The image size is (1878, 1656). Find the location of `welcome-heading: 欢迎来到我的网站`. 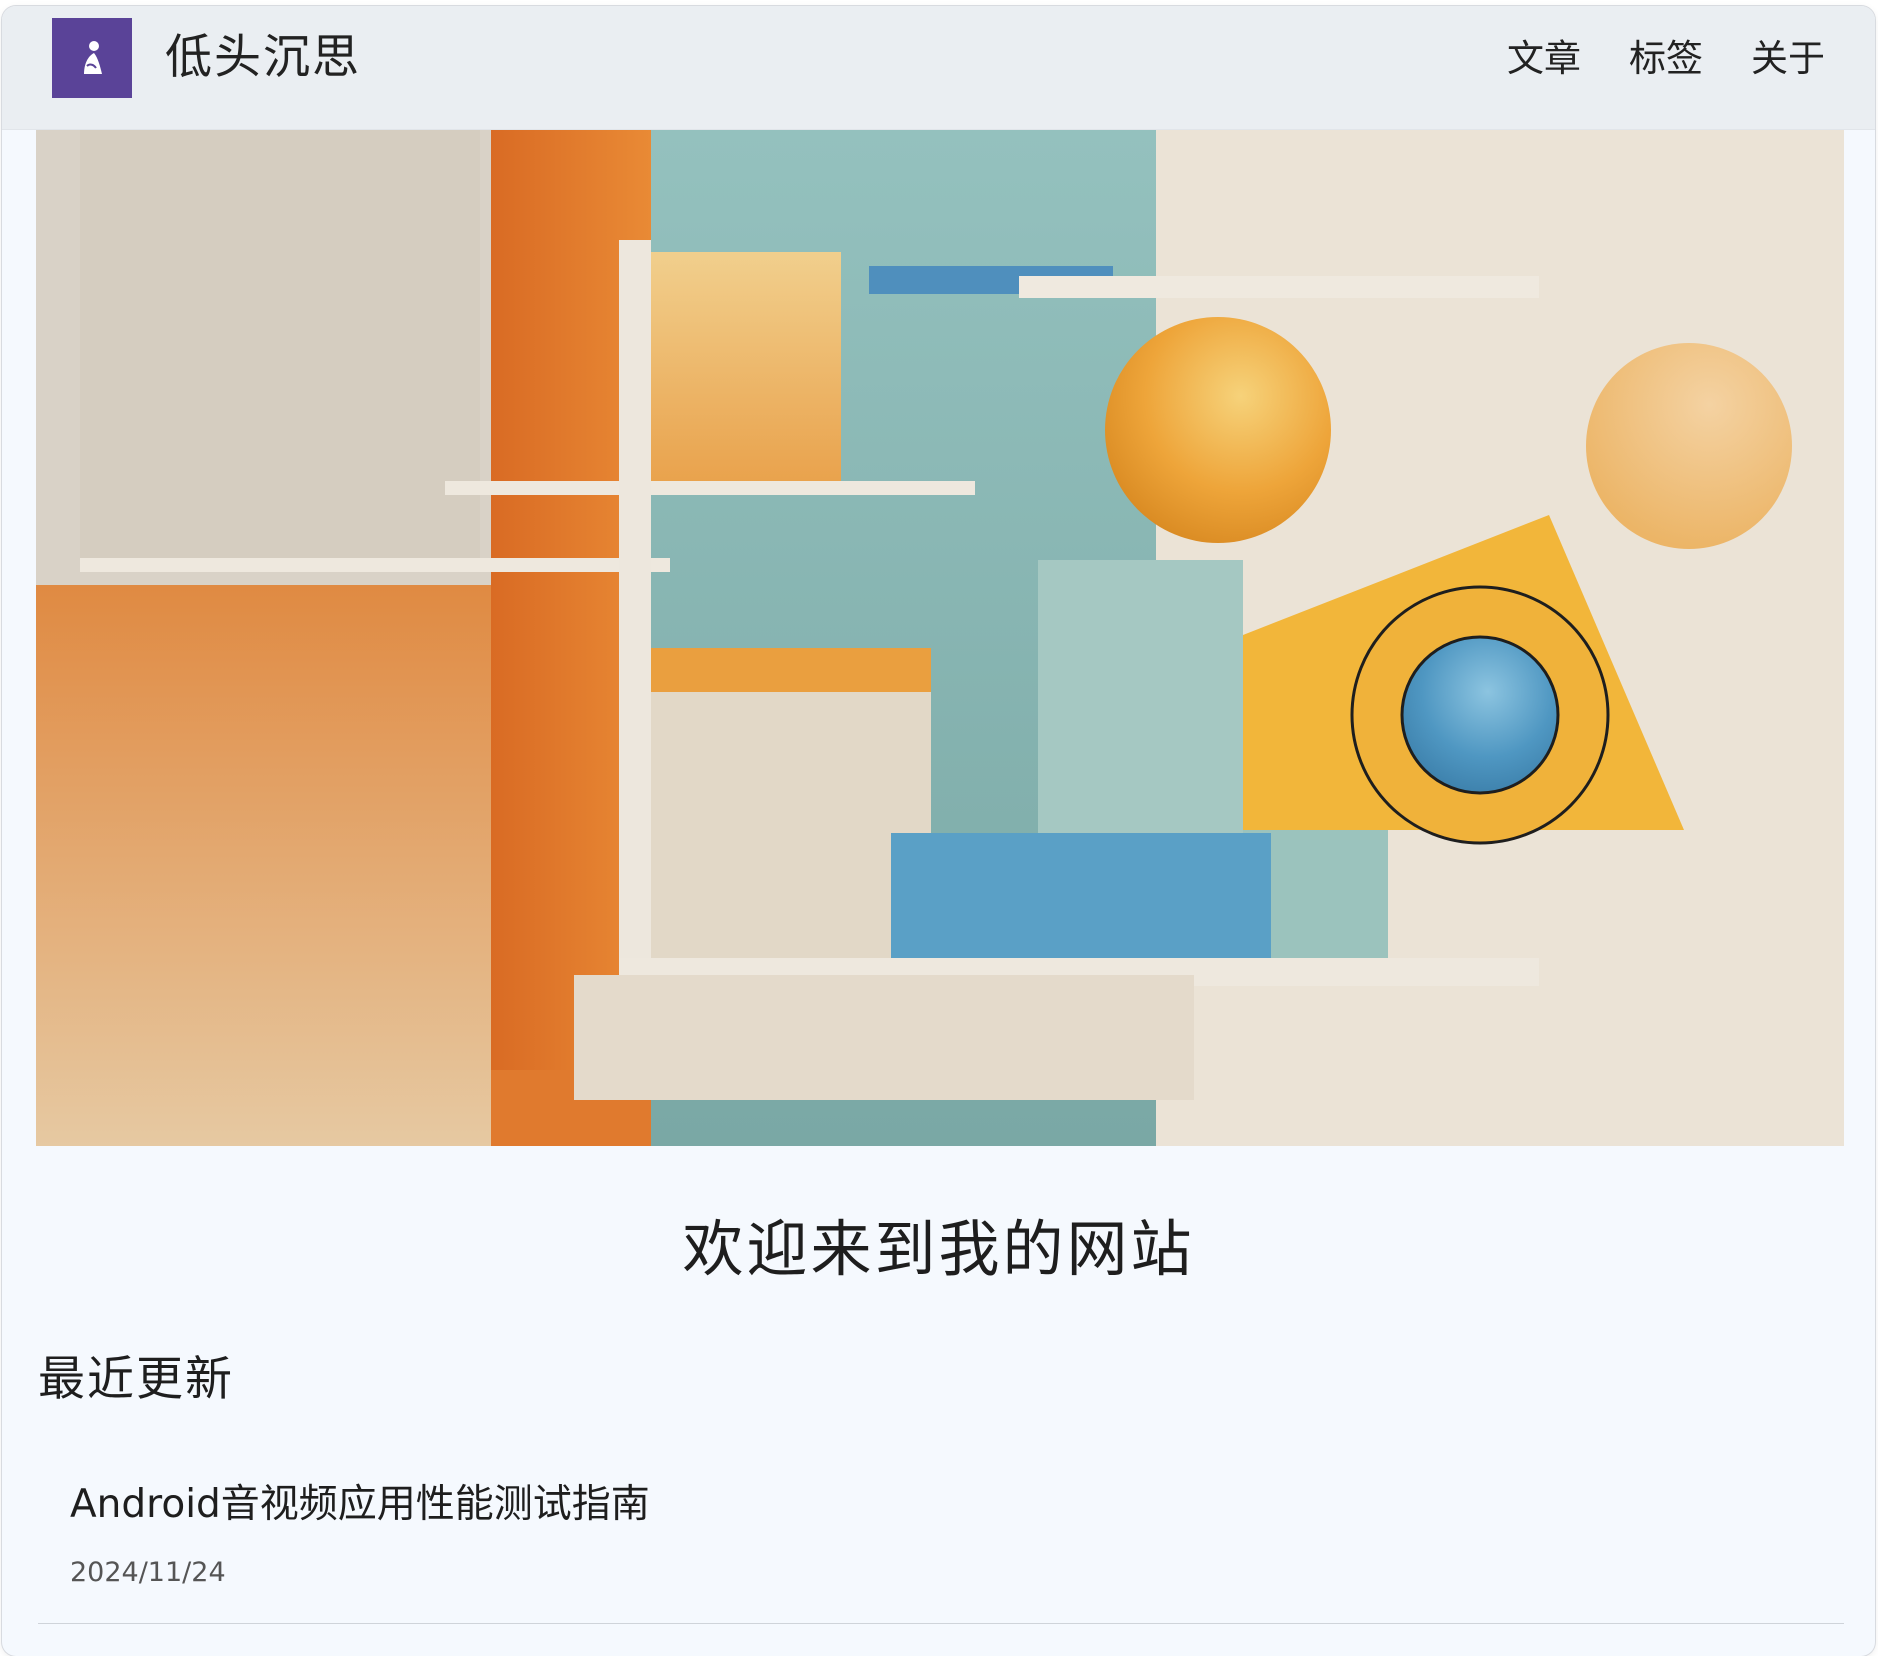

welcome-heading: 欢迎来到我的网站 is located at coordinates (938, 1249).